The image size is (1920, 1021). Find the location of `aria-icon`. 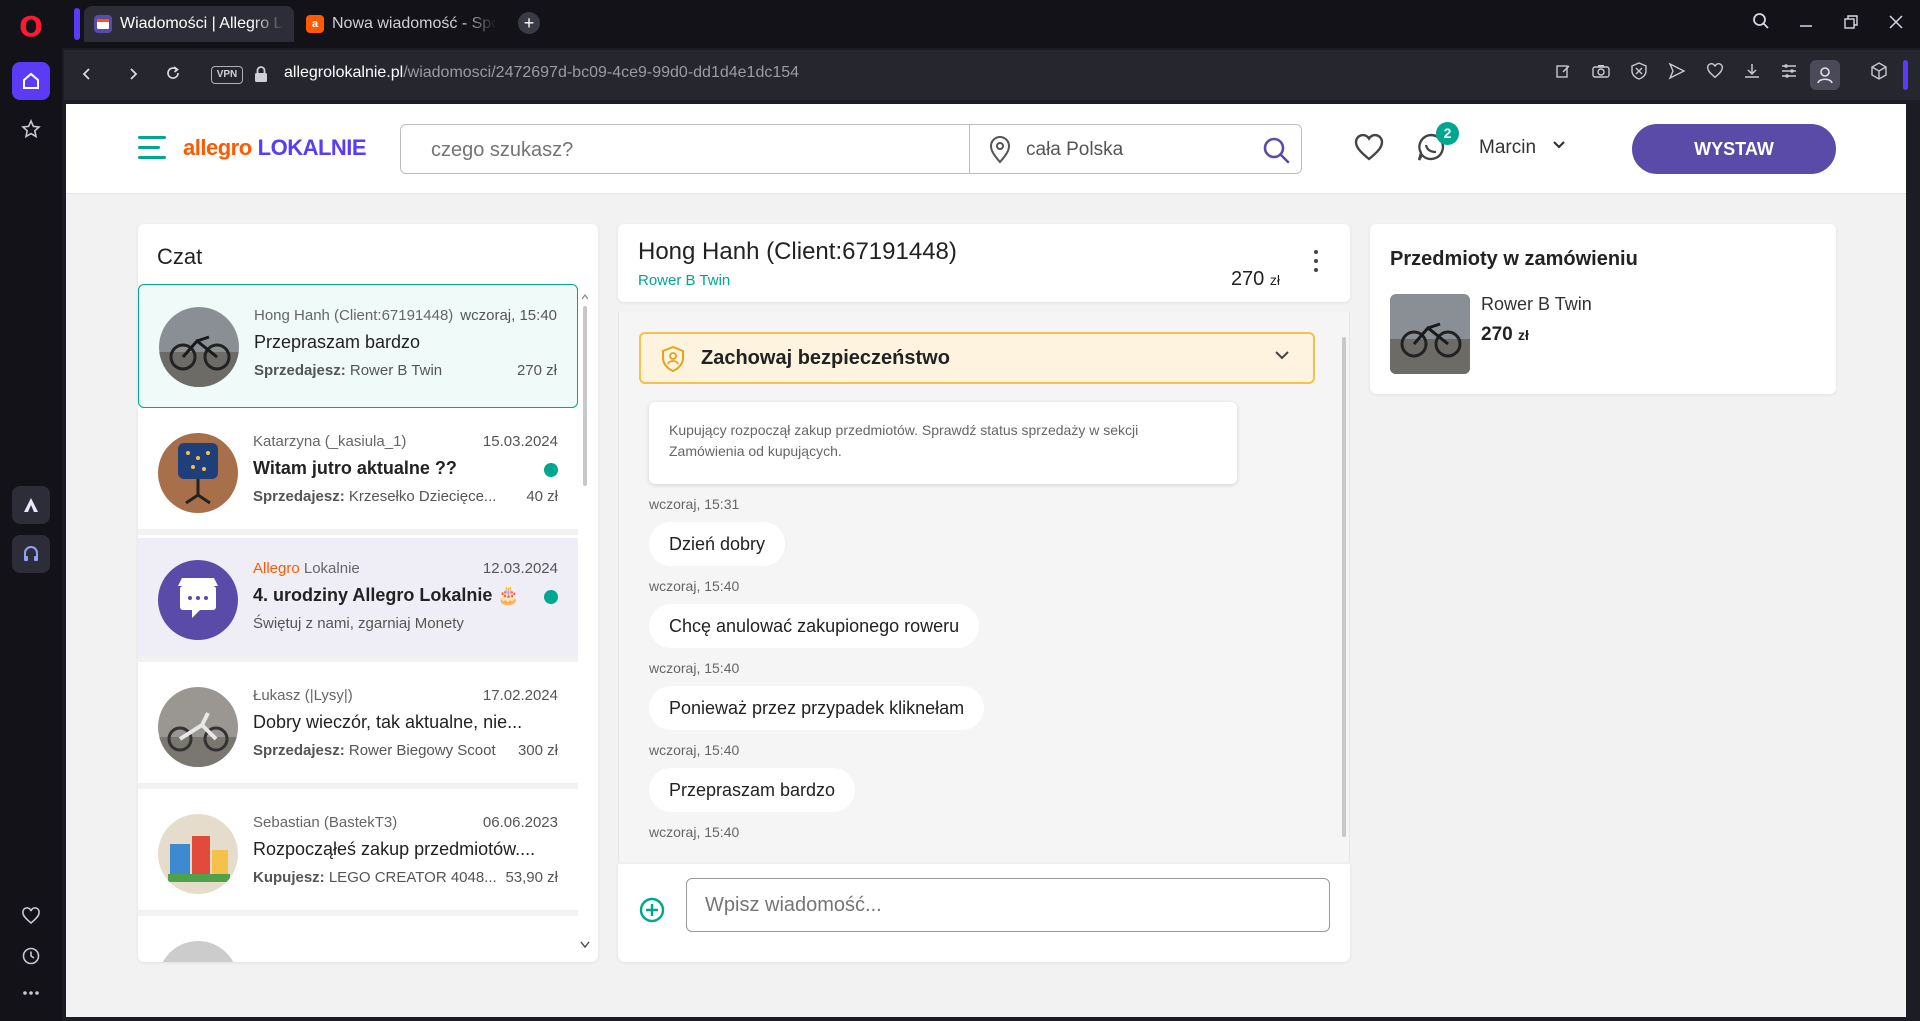

aria-icon is located at coordinates (31, 505).